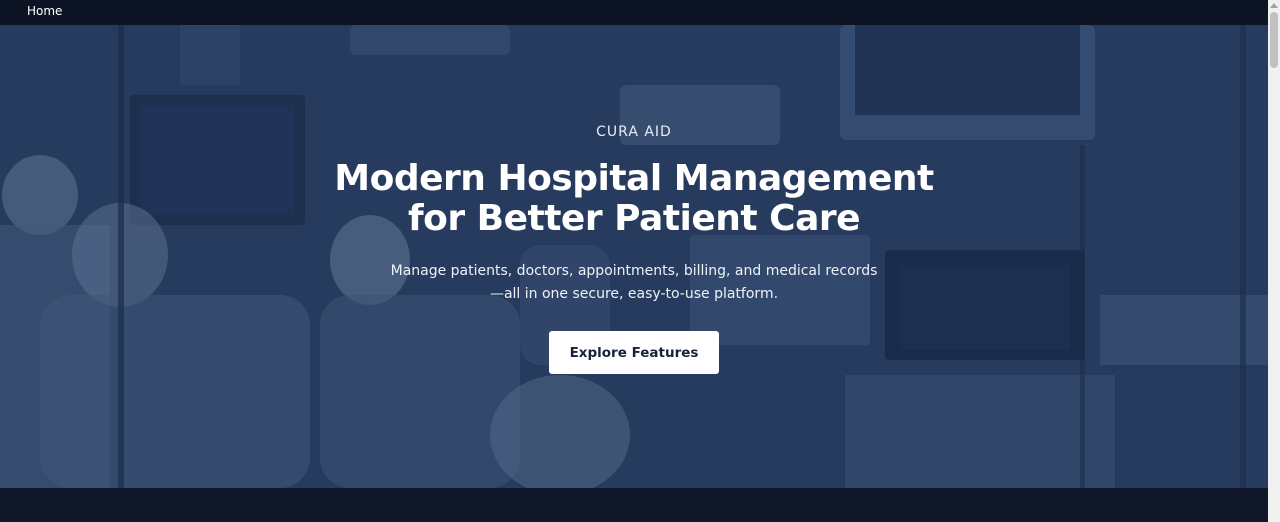  I want to click on headline-line-2: for Better Patient Care, so click(634, 218).